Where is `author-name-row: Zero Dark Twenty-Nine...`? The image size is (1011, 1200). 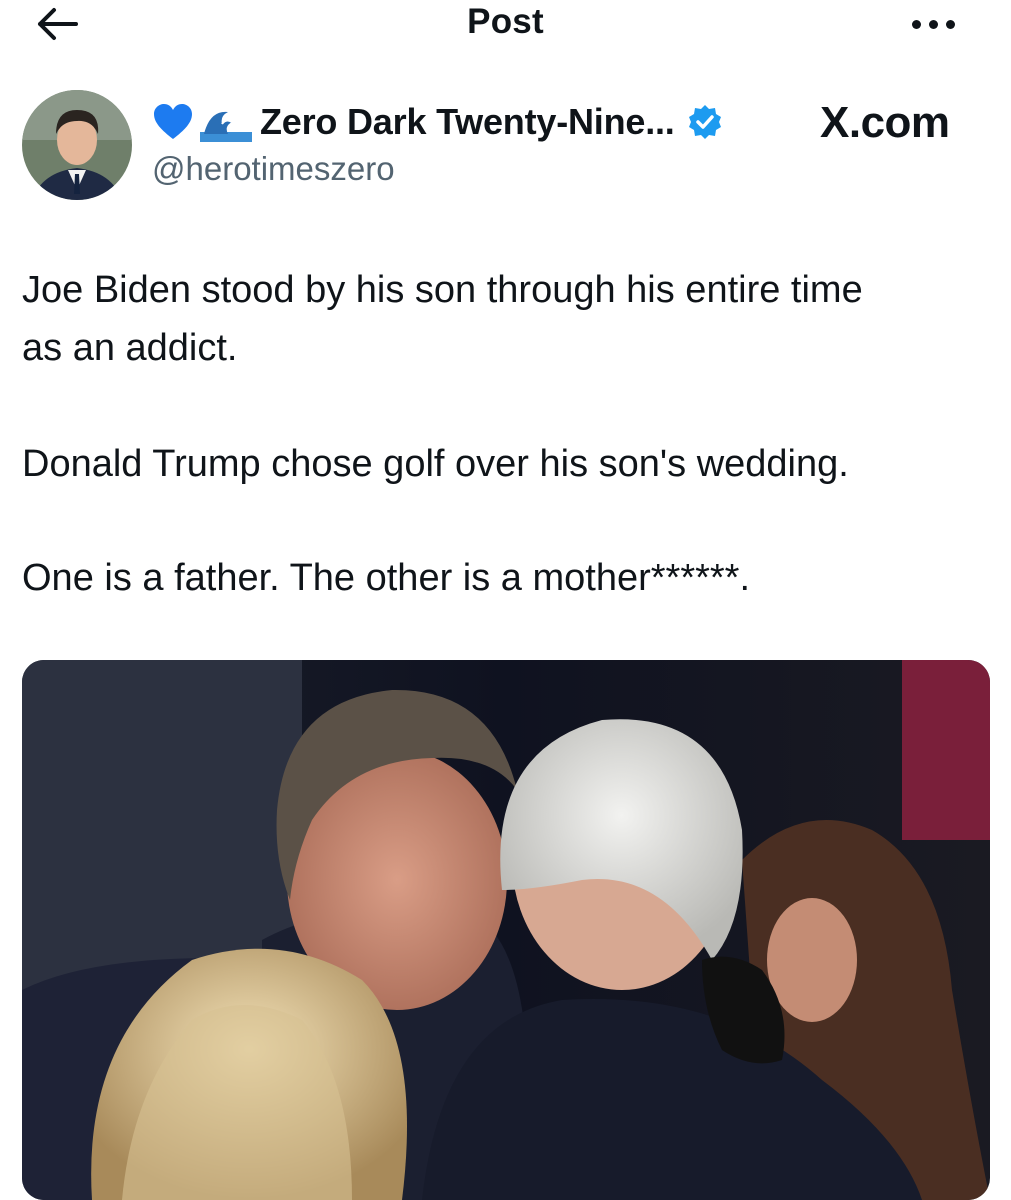 author-name-row: Zero Dark Twenty-Nine... is located at coordinates (437, 122).